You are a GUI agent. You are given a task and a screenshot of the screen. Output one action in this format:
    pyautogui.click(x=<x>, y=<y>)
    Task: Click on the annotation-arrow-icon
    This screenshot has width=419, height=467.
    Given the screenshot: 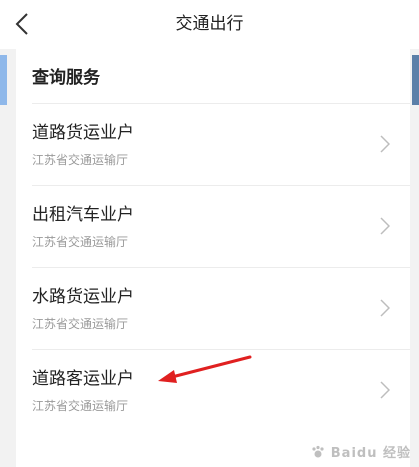 What is the action you would take?
    pyautogui.click(x=205, y=369)
    